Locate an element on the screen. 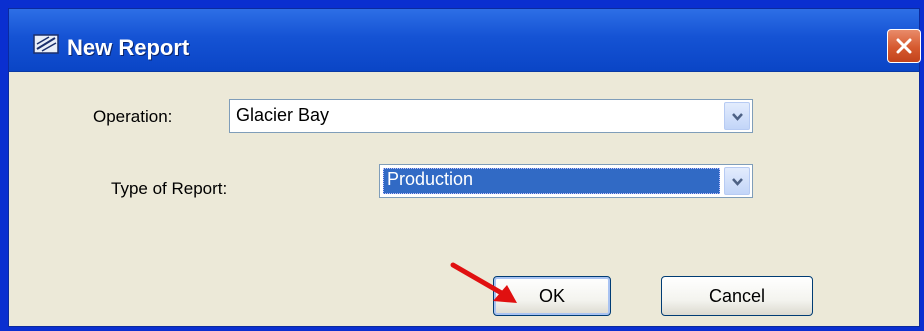 This screenshot has width=924, height=331. report-type-value: Production is located at coordinates (430, 179).